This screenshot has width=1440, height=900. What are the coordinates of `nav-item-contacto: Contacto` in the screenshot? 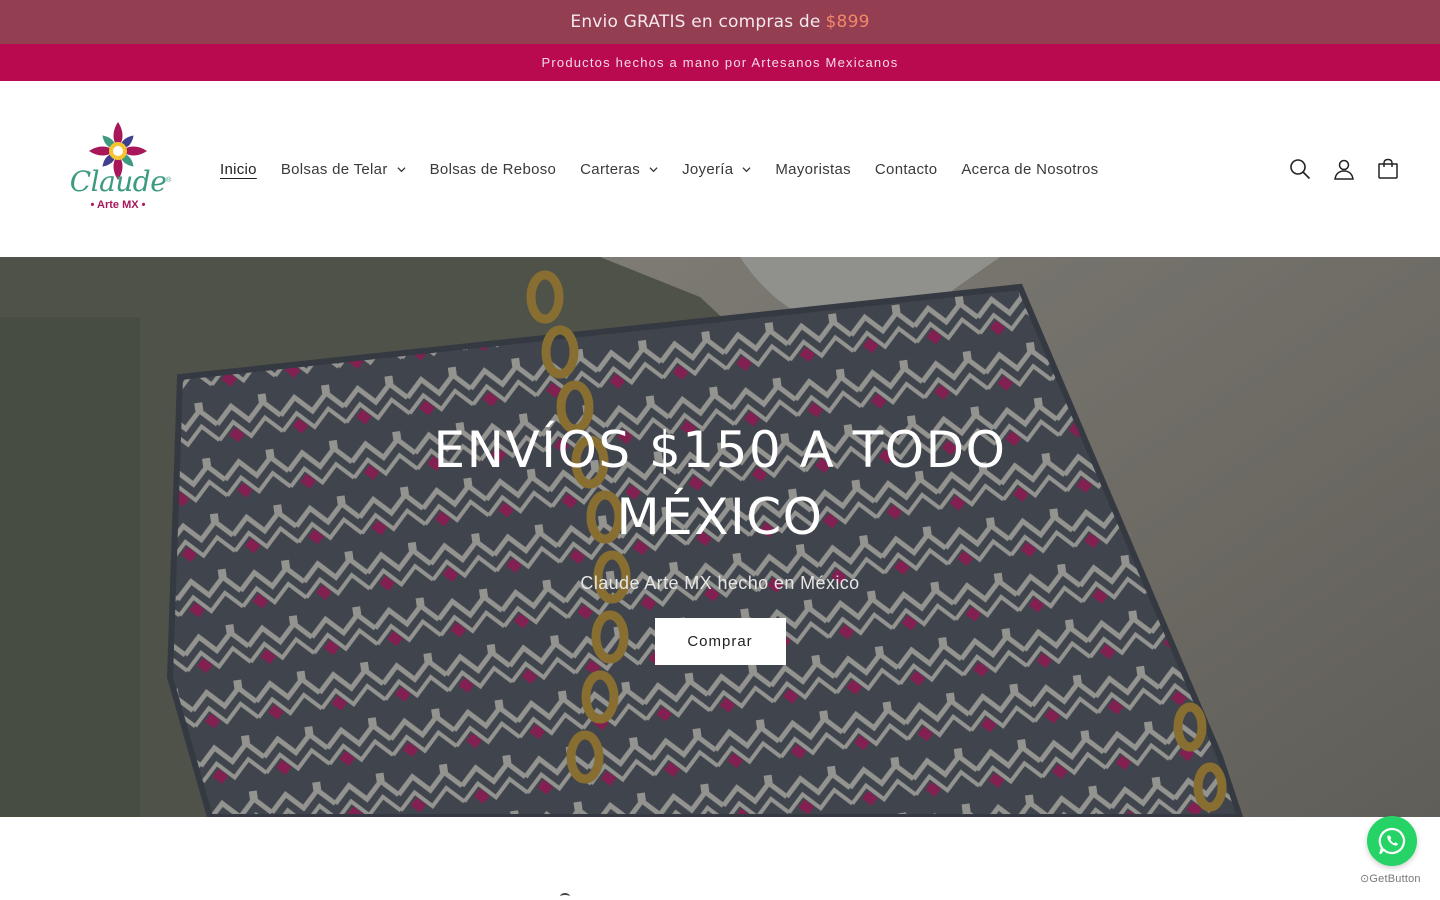 It's located at (906, 169).